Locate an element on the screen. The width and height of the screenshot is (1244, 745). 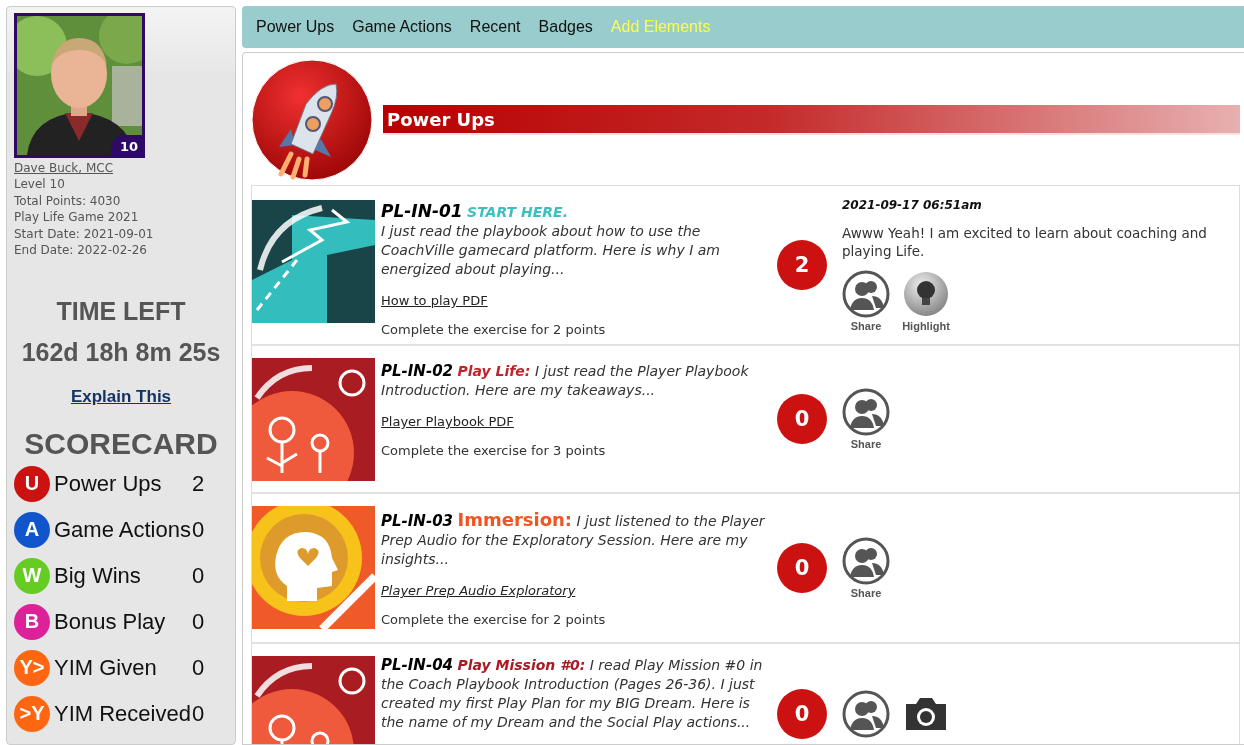
exercise-title: PL-IN-01 START HERE. is located at coordinates (474, 212).